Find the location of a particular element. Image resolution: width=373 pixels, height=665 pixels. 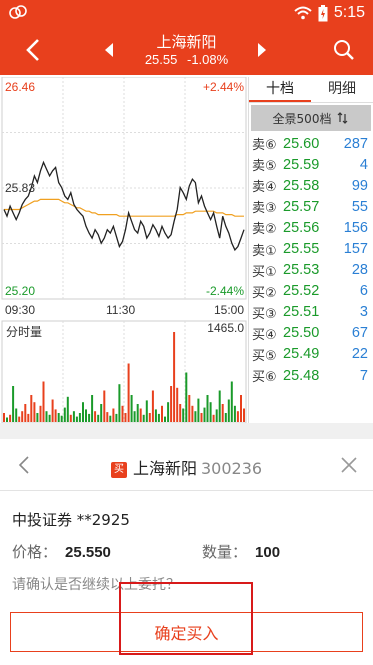

book-row: 买⑥ 25.48 7 is located at coordinates (311, 375).